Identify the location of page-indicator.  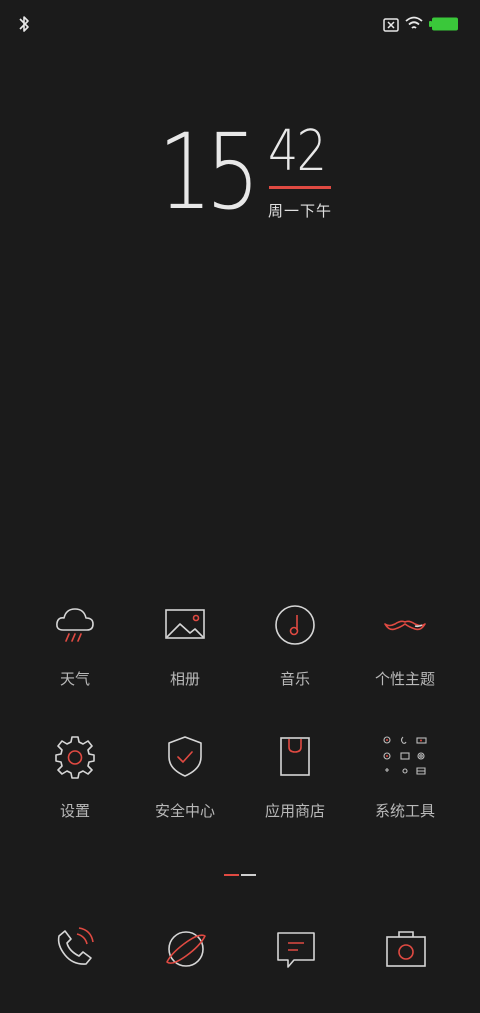
(240, 875).